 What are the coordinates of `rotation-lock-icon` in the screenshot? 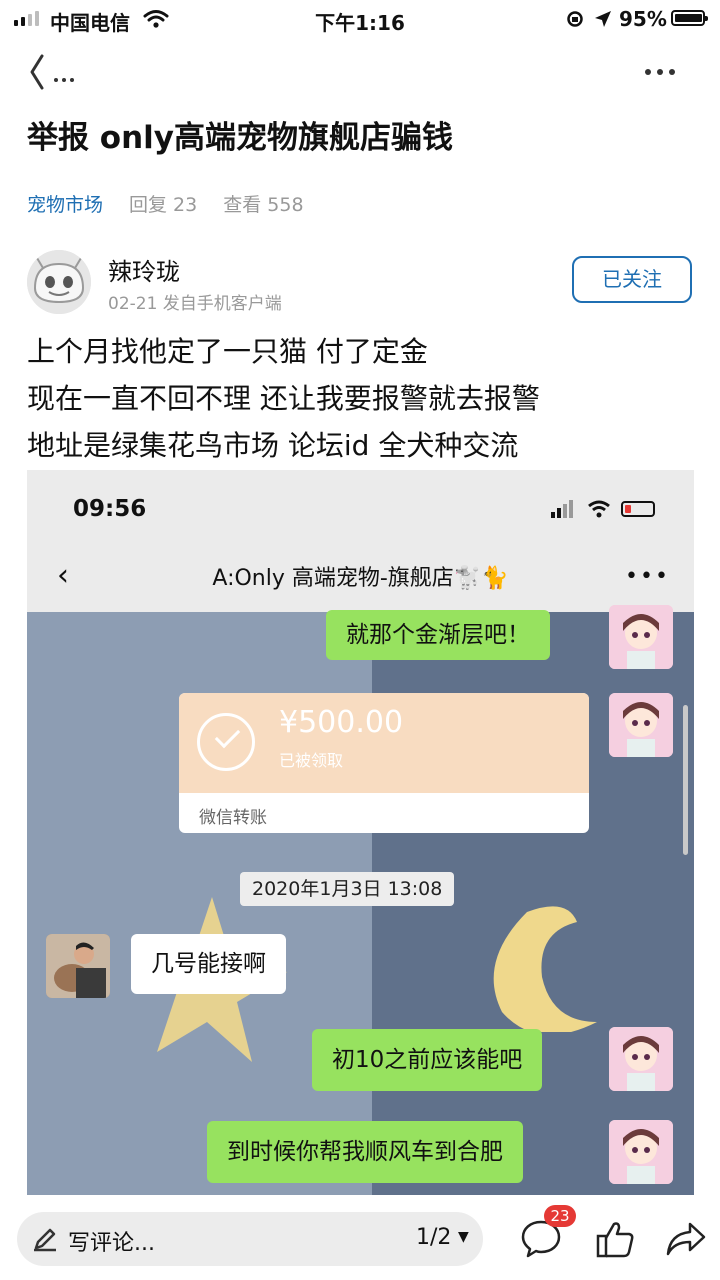 It's located at (575, 19).